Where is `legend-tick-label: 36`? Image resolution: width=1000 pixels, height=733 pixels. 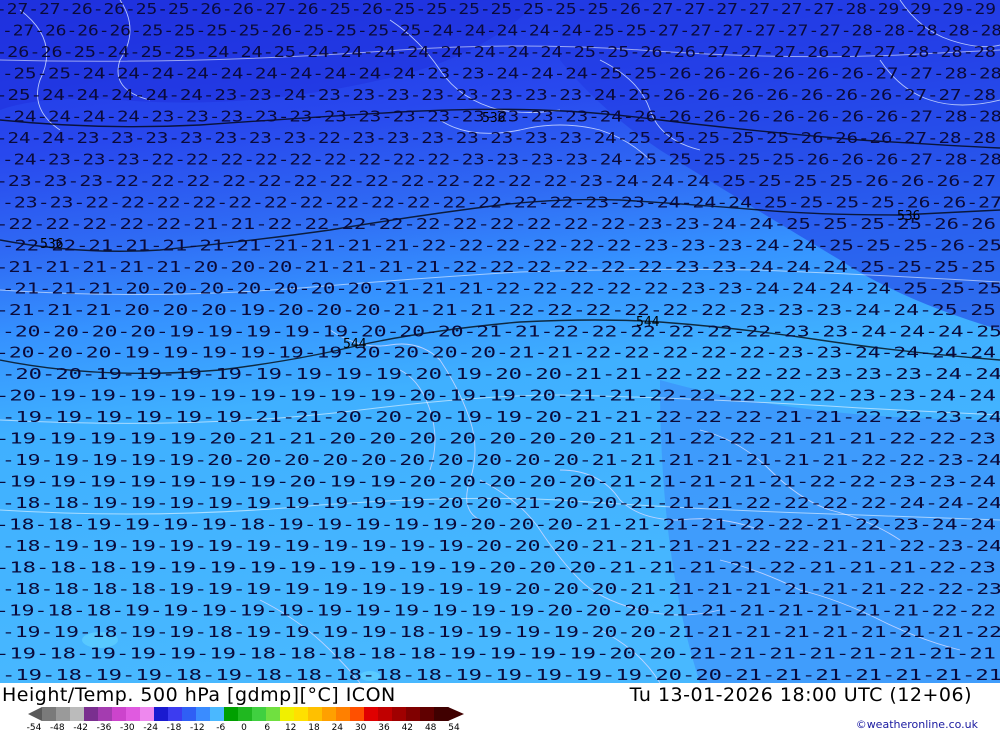 legend-tick-label: 36 is located at coordinates (384, 728).